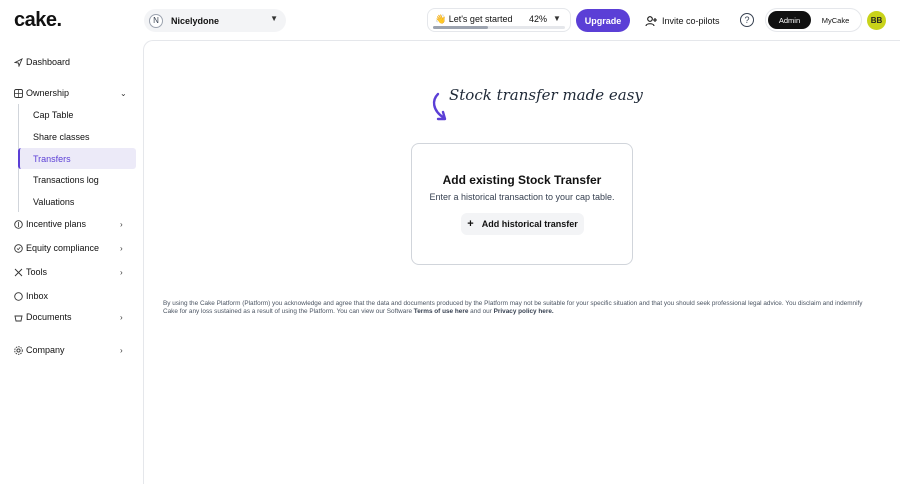 This screenshot has height=484, width=900. What do you see at coordinates (68, 272) in the screenshot?
I see `sidebar-item-tools: Tools ›` at bounding box center [68, 272].